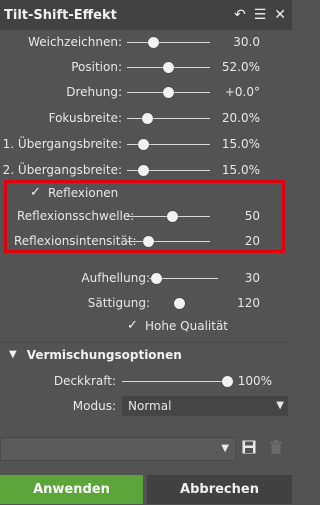 Image resolution: width=320 pixels, height=505 pixels. What do you see at coordinates (71, 489) in the screenshot?
I see `apply-button: Anwenden` at bounding box center [71, 489].